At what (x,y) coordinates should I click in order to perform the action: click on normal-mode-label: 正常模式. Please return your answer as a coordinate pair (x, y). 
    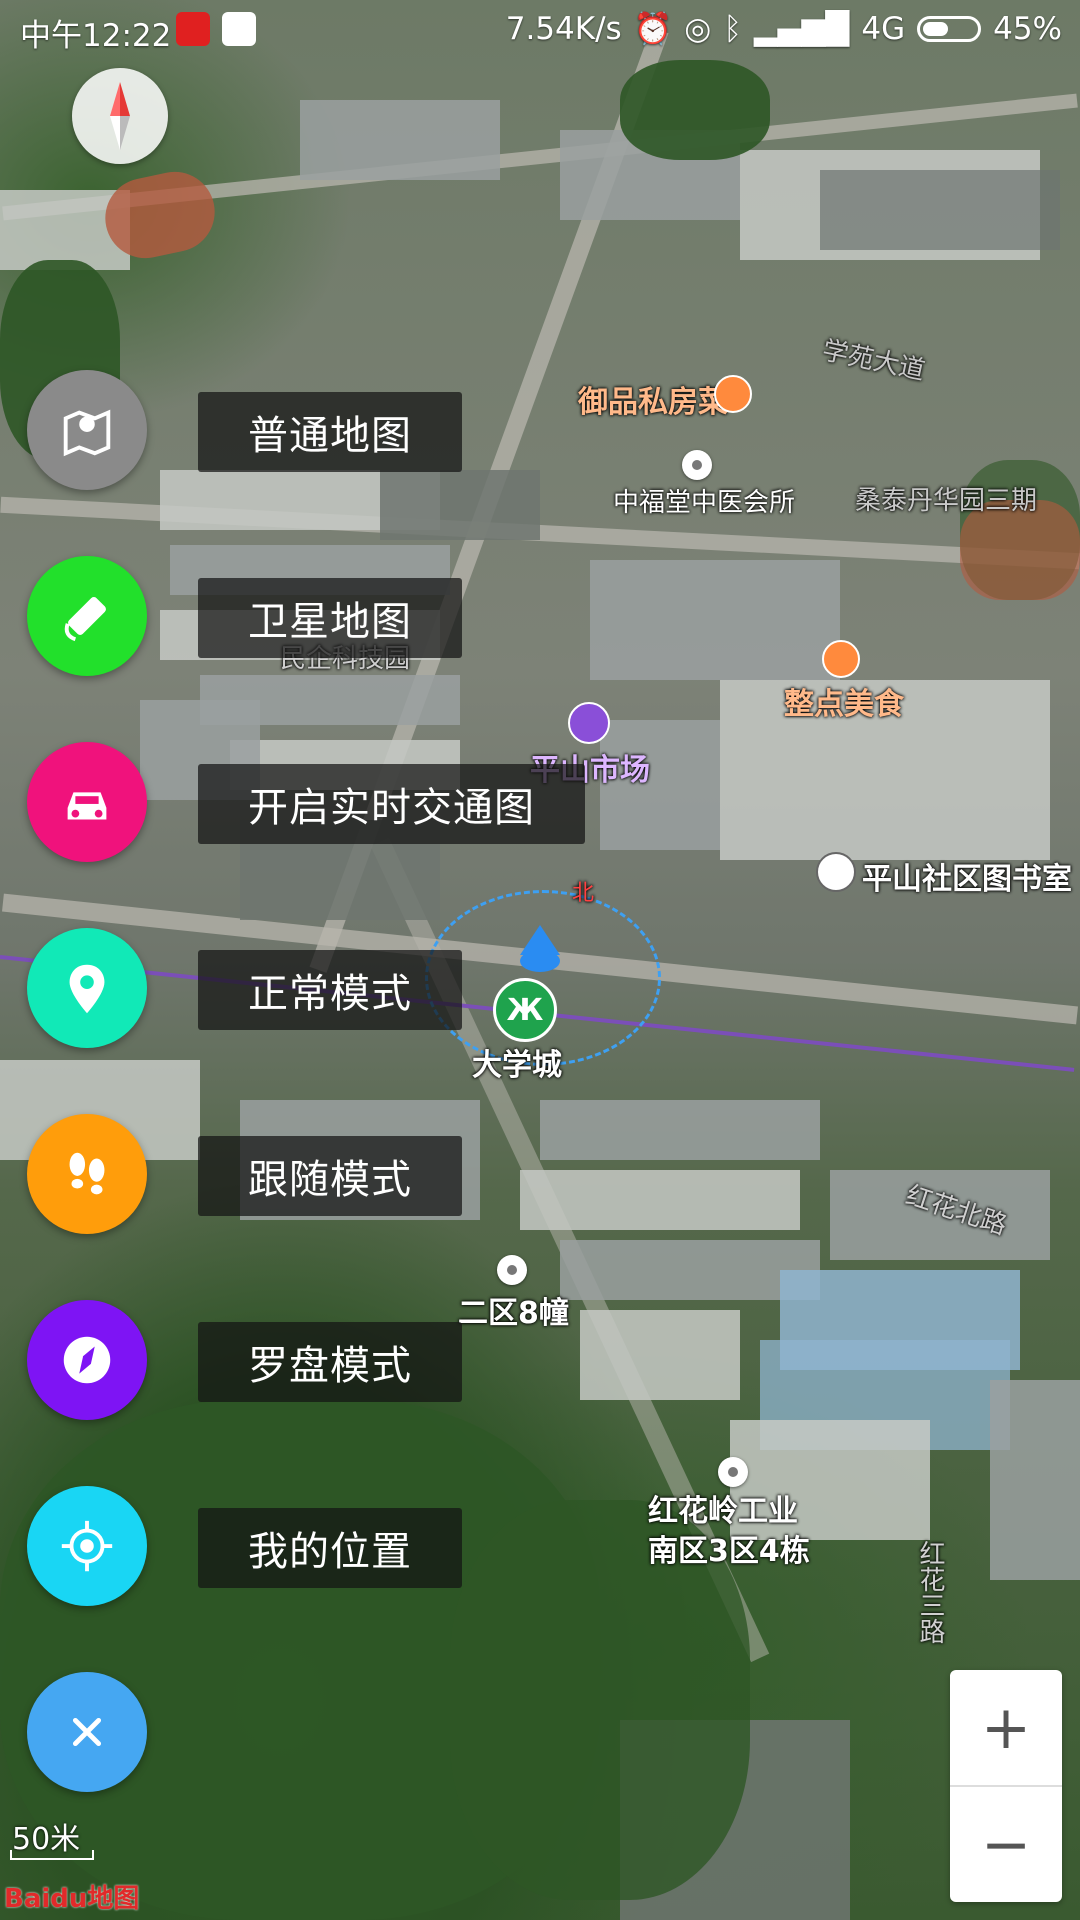
    Looking at the image, I should click on (330, 990).